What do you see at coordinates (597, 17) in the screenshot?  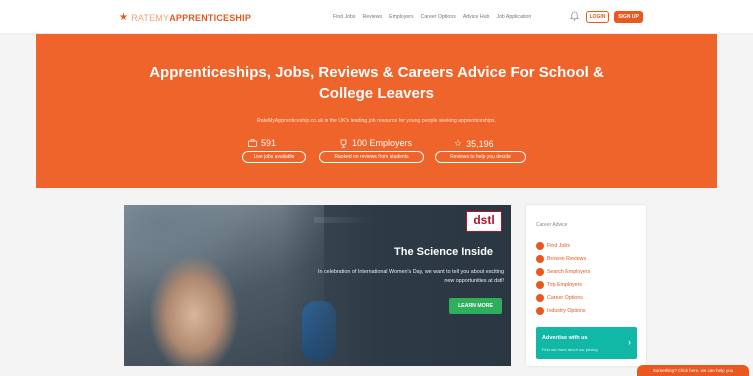 I see `login-button: LOGIN` at bounding box center [597, 17].